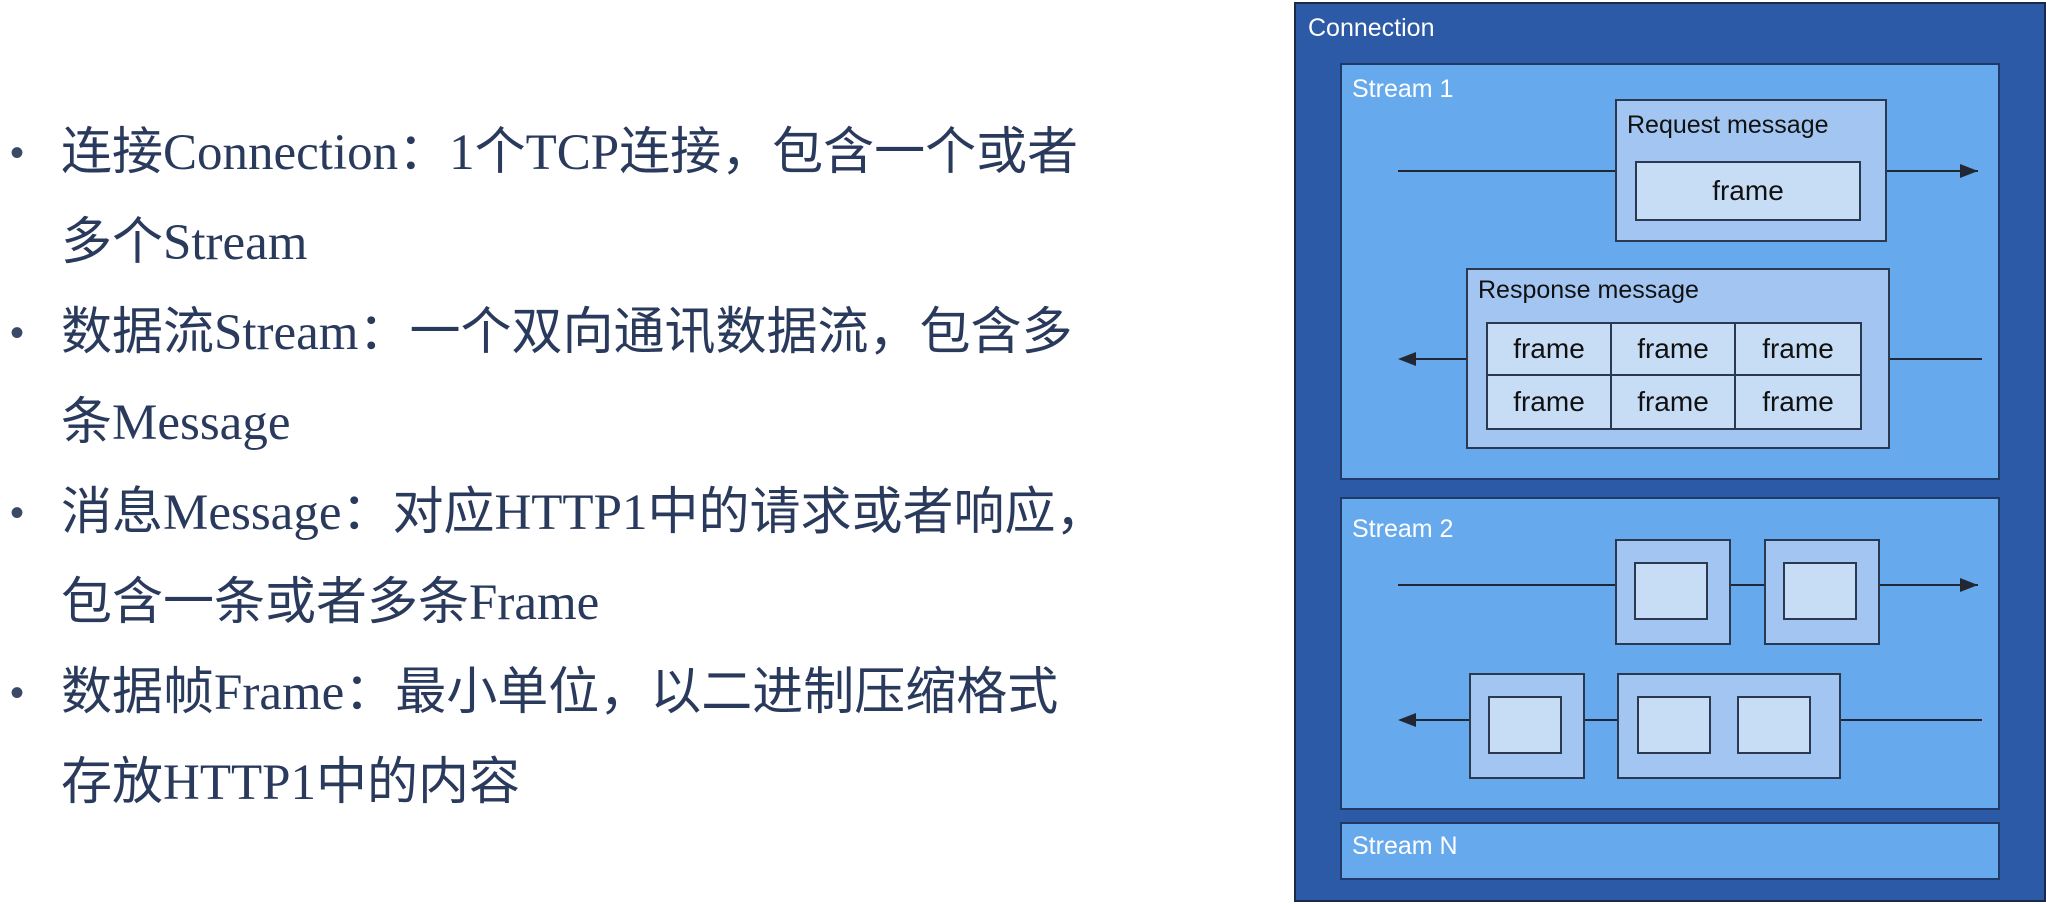  Describe the element at coordinates (1403, 529) in the screenshot. I see `stream-2-label: Stream 2` at that location.